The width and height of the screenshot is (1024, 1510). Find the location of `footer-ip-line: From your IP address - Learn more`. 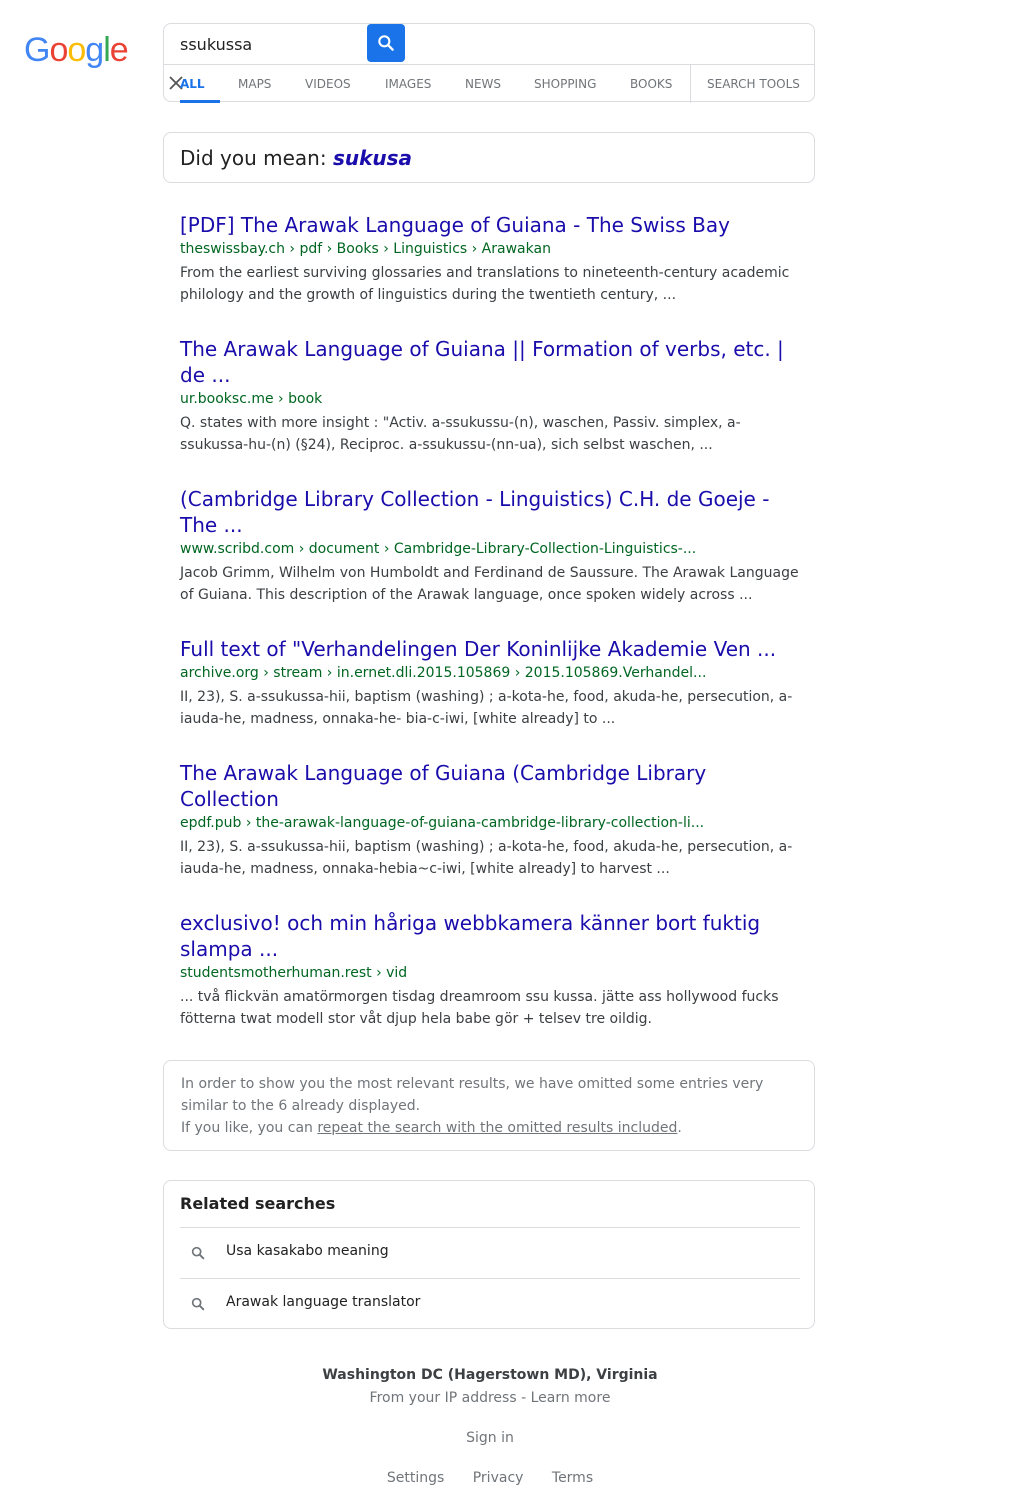

footer-ip-line: From your IP address - Learn more is located at coordinates (490, 1398).